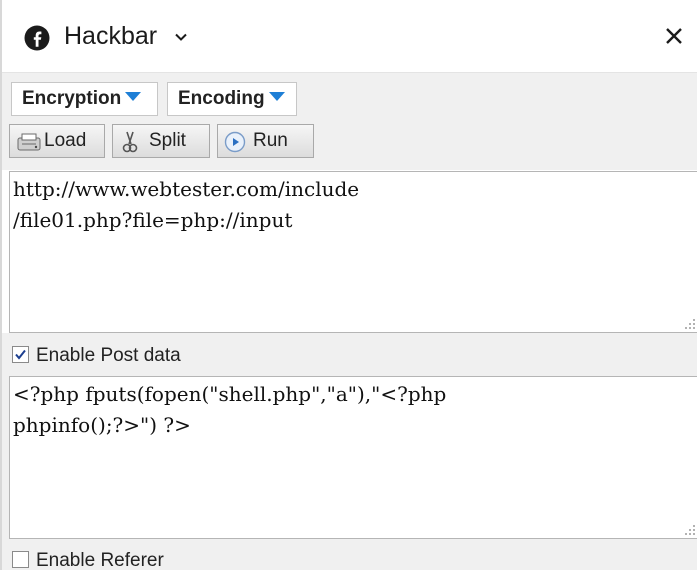  What do you see at coordinates (167, 140) in the screenshot?
I see `split-button-label: Split` at bounding box center [167, 140].